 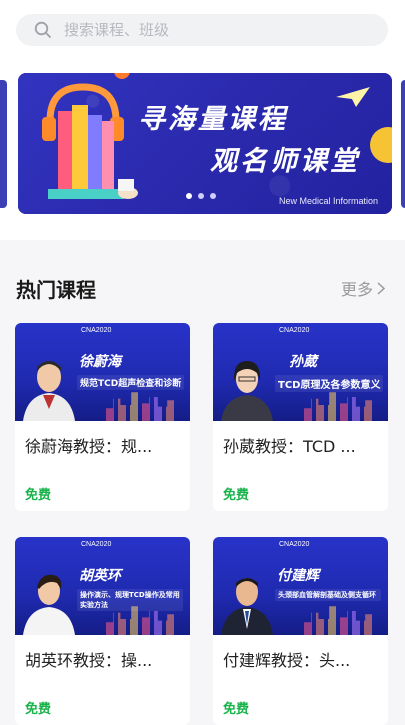 I want to click on search-icon, so click(x=42, y=29).